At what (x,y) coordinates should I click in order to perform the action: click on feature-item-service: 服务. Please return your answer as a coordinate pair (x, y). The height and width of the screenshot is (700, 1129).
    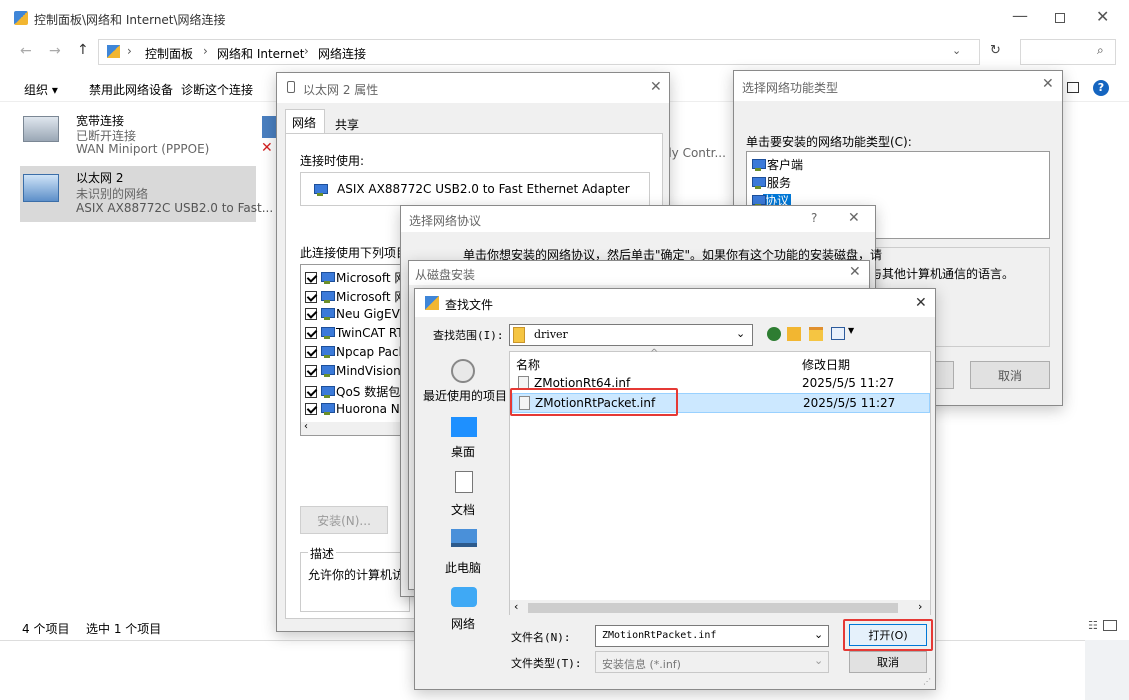
    Looking at the image, I should click on (771, 182).